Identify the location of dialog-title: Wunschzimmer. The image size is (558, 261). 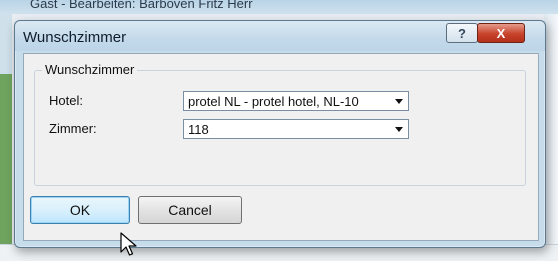
(75, 37).